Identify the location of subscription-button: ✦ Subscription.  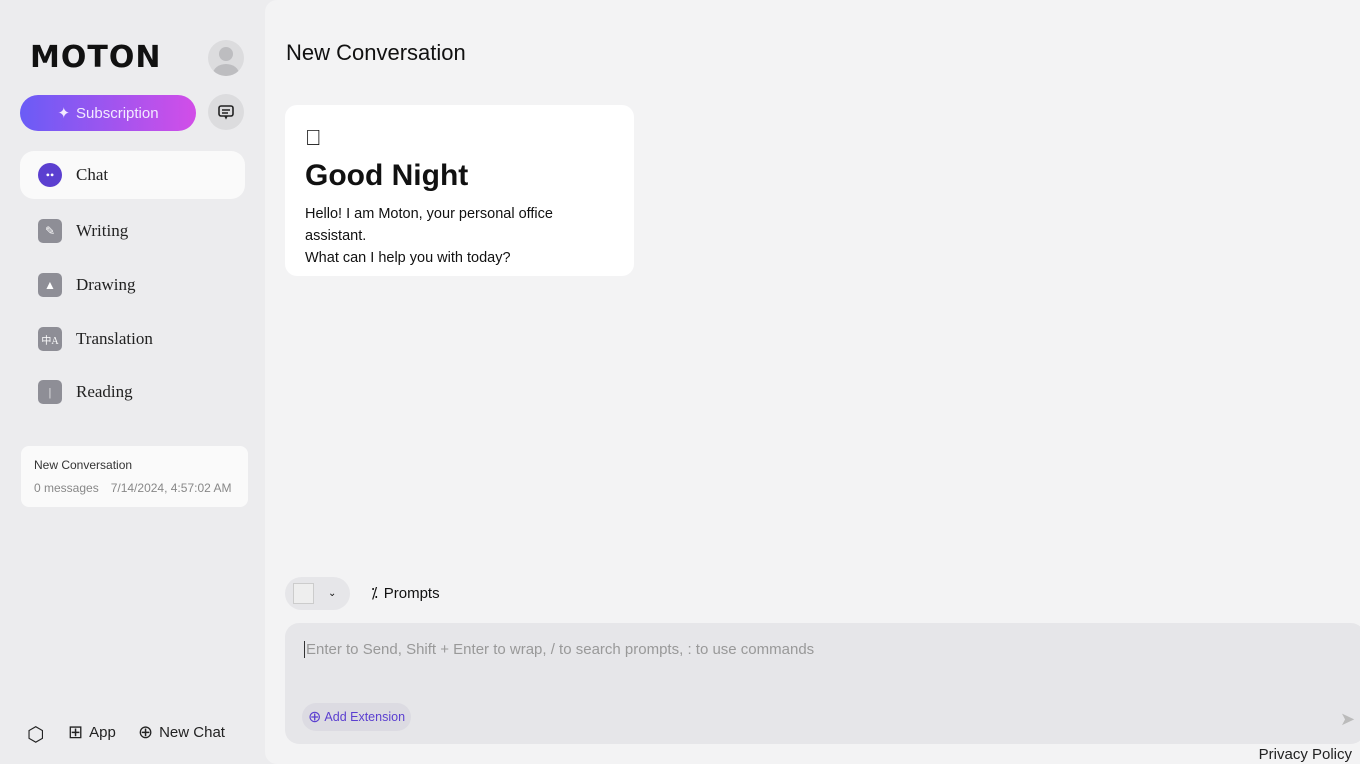
(108, 113).